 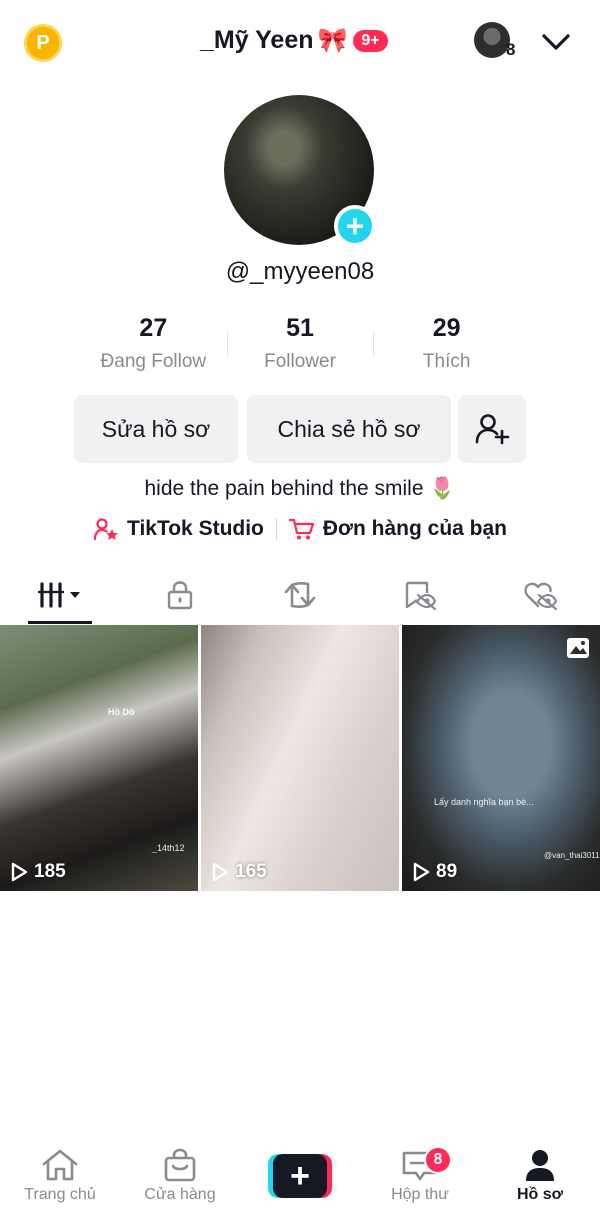 What do you see at coordinates (414, 528) in the screenshot?
I see `orders-label: Đơn hàng của bạn` at bounding box center [414, 528].